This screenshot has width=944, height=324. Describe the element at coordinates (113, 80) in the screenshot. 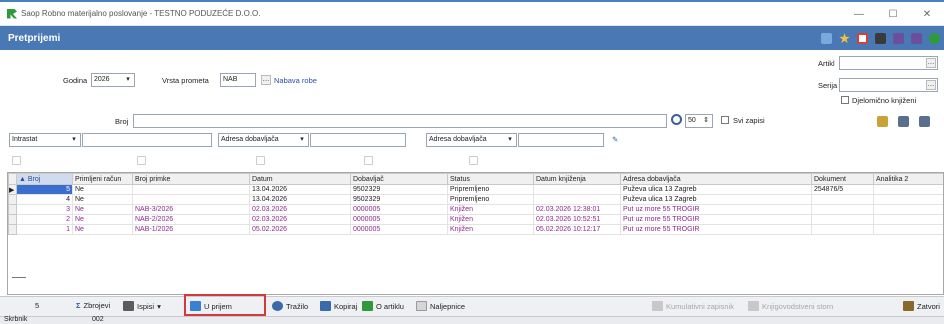

I see `godina-select: 2026 ▾` at that location.